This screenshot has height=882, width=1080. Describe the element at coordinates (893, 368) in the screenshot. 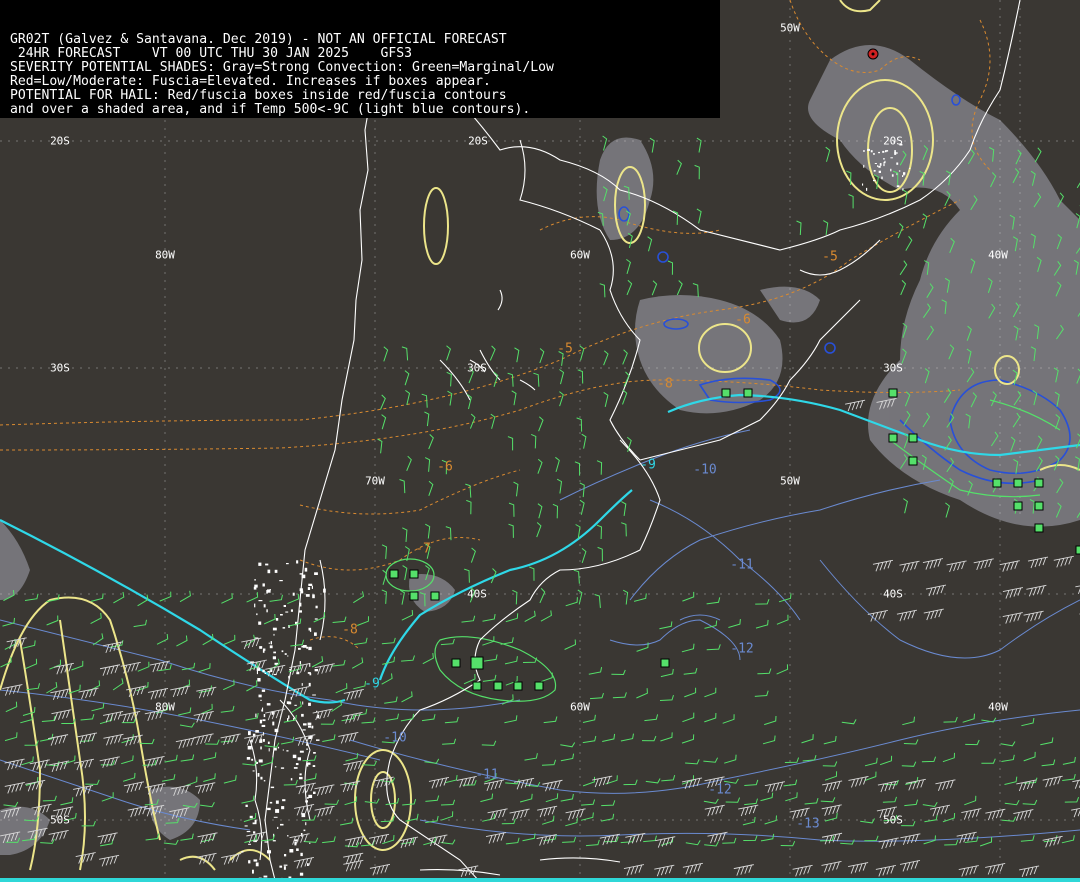

I see `lat-label-30s: 30S` at that location.